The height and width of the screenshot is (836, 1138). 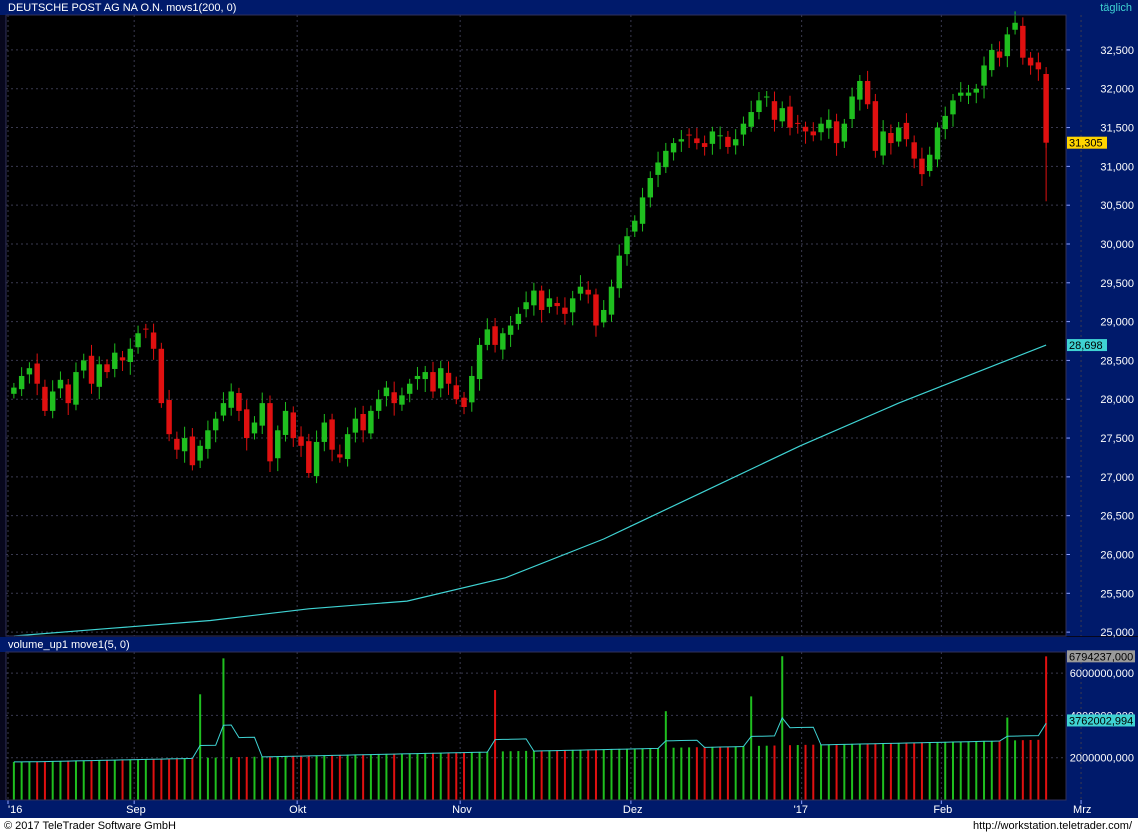 What do you see at coordinates (1052, 826) in the screenshot?
I see `source-url-link: http://workstation.teletrader.com/` at bounding box center [1052, 826].